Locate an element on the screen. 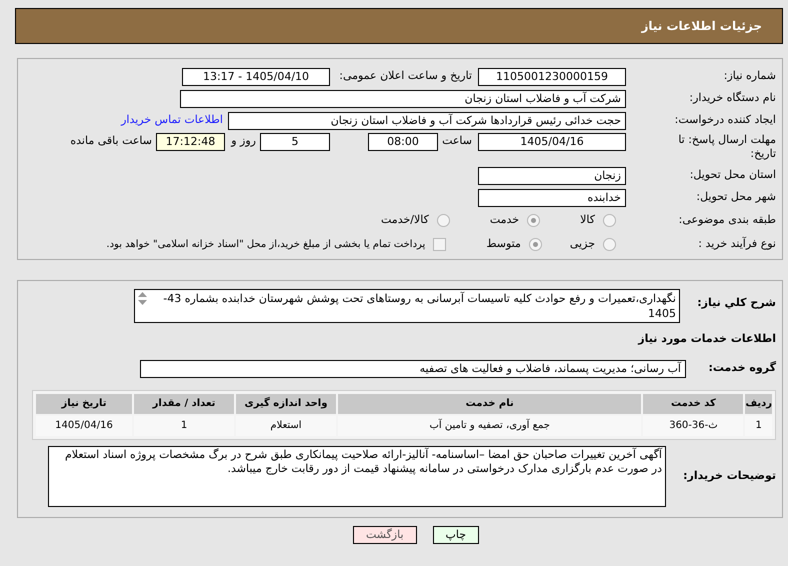 The width and height of the screenshot is (788, 566). text-field: خدابنده is located at coordinates (552, 197).